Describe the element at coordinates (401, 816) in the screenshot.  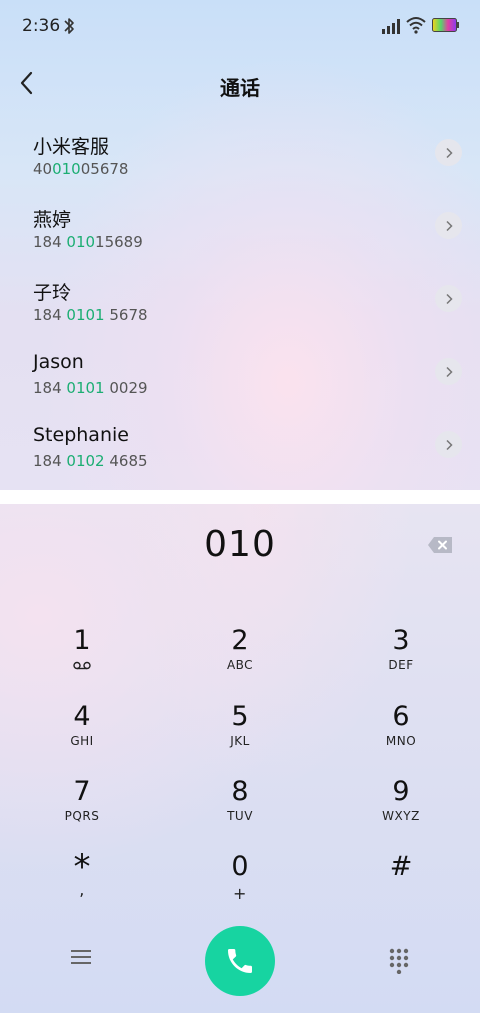
I see `key-letters: WXYZ` at that location.